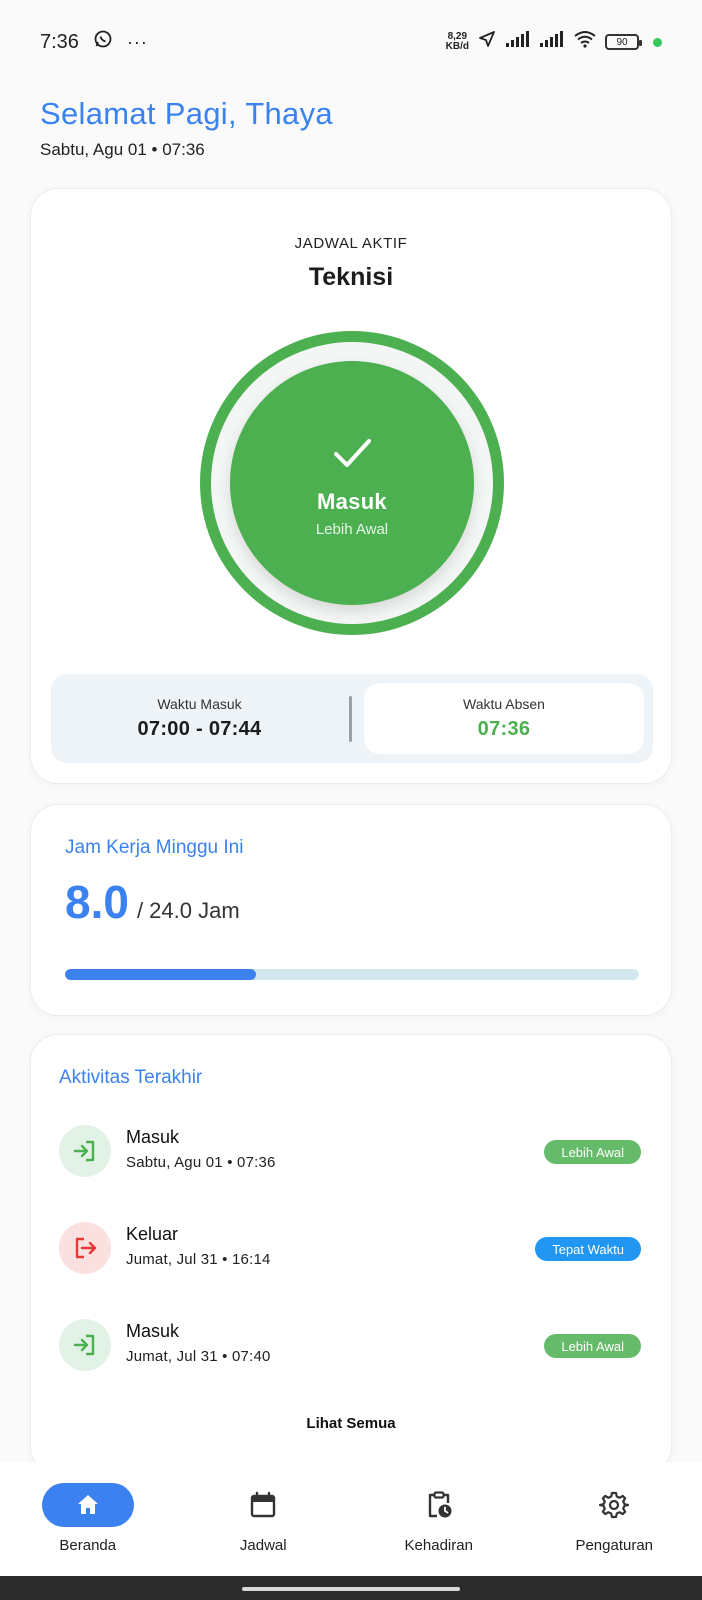 Image resolution: width=702 pixels, height=1600 pixels. Describe the element at coordinates (518, 42) in the screenshot. I see `signal-icon` at that location.